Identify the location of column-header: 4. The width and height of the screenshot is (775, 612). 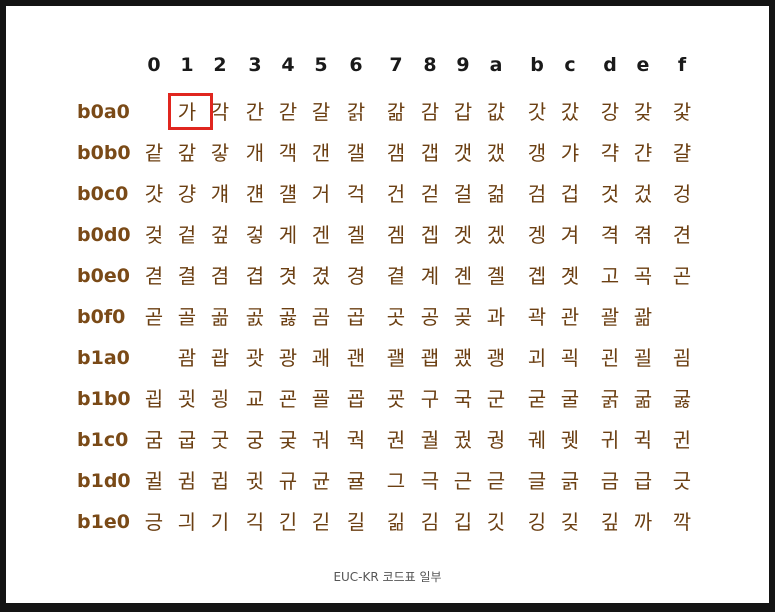
(288, 65).